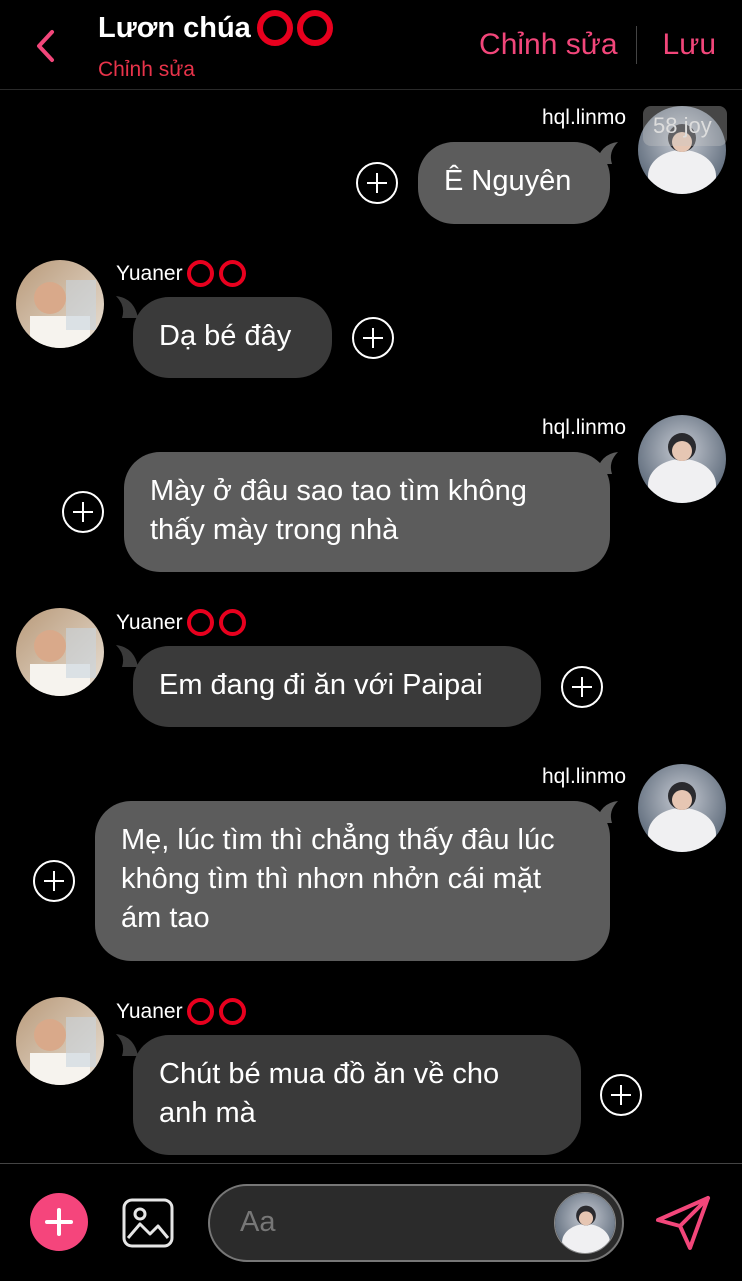 The width and height of the screenshot is (742, 1281). I want to click on gallery-icon, so click(148, 1223).